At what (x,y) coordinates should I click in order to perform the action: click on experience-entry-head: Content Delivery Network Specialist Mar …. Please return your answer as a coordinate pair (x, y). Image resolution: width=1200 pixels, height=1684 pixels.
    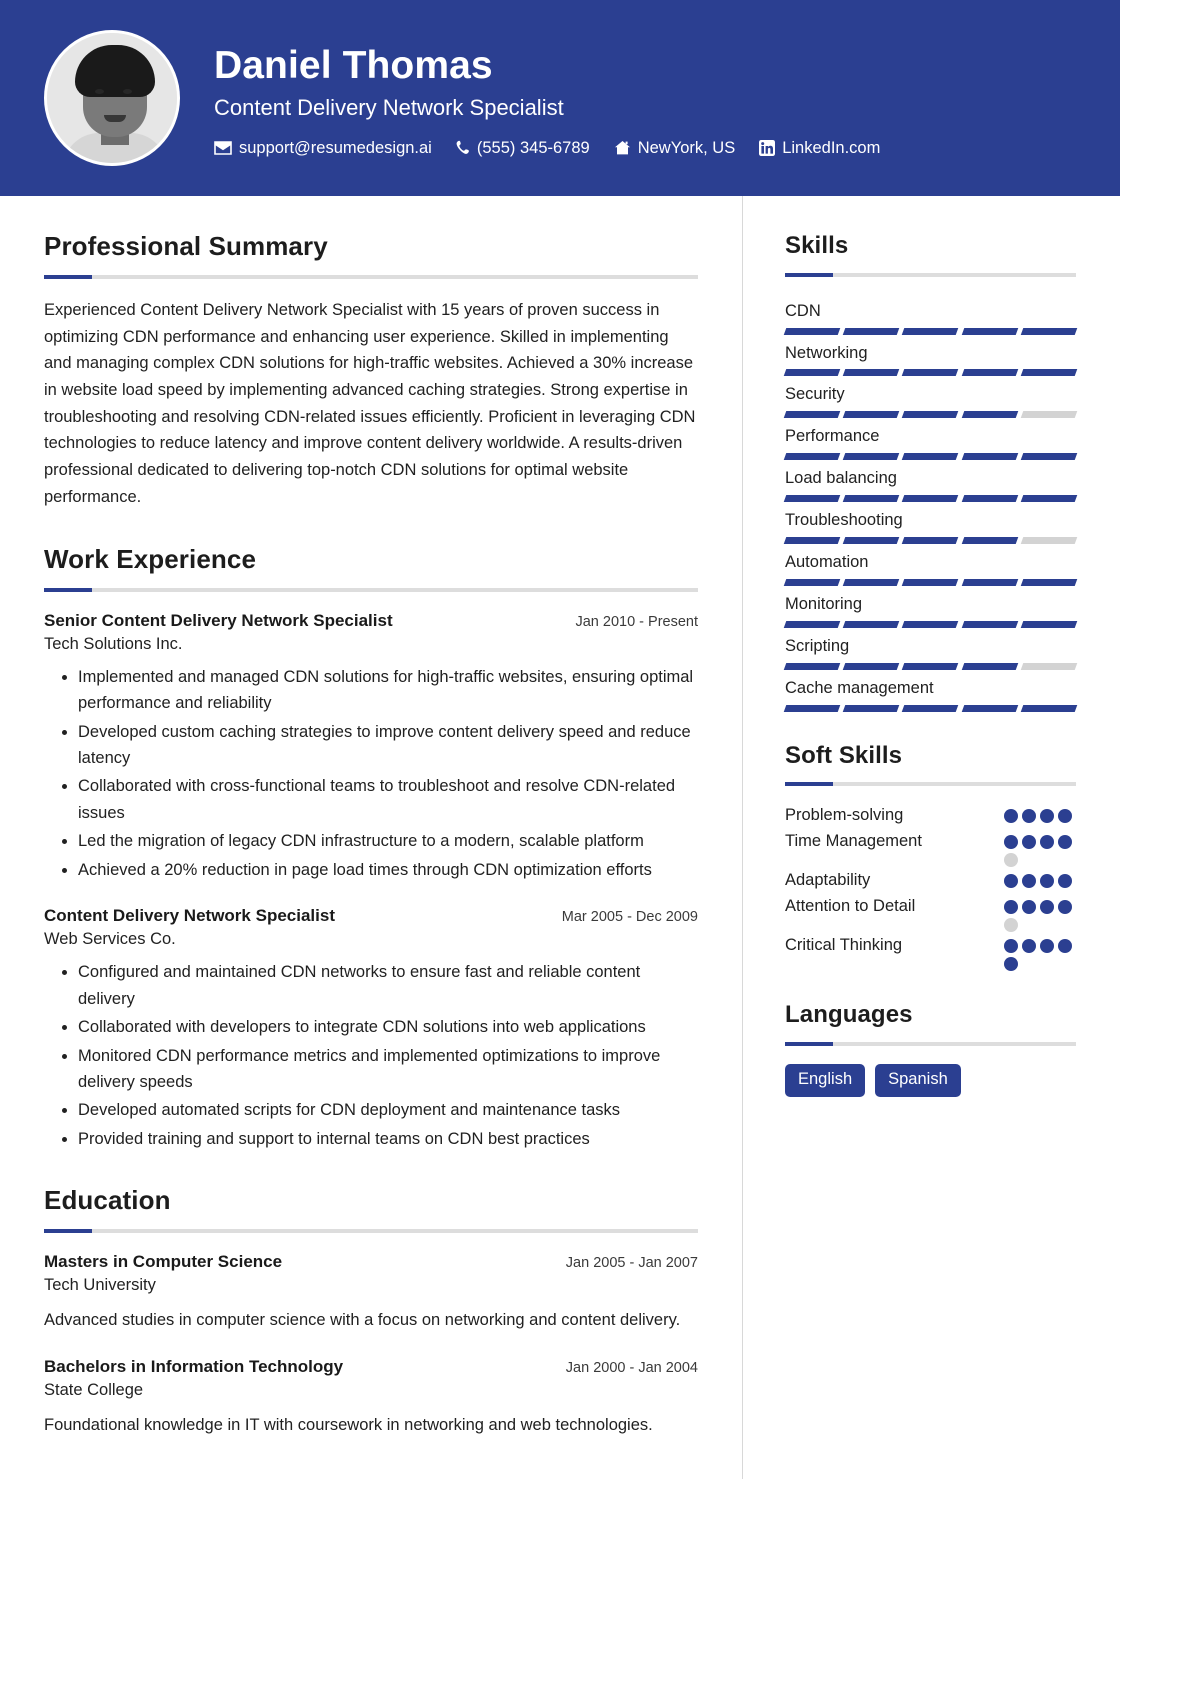
    Looking at the image, I should click on (371, 916).